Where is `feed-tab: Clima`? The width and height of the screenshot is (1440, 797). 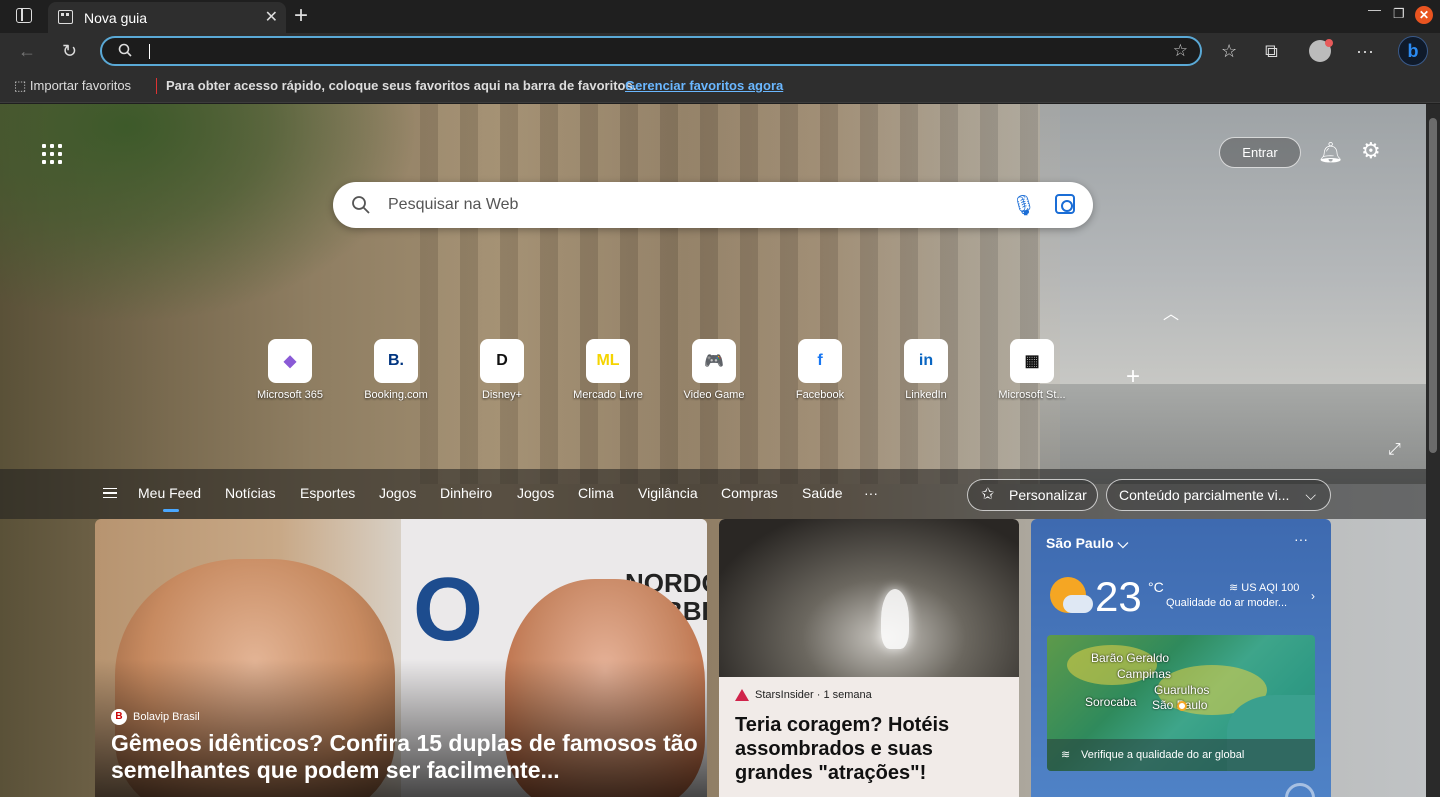 feed-tab: Clima is located at coordinates (596, 493).